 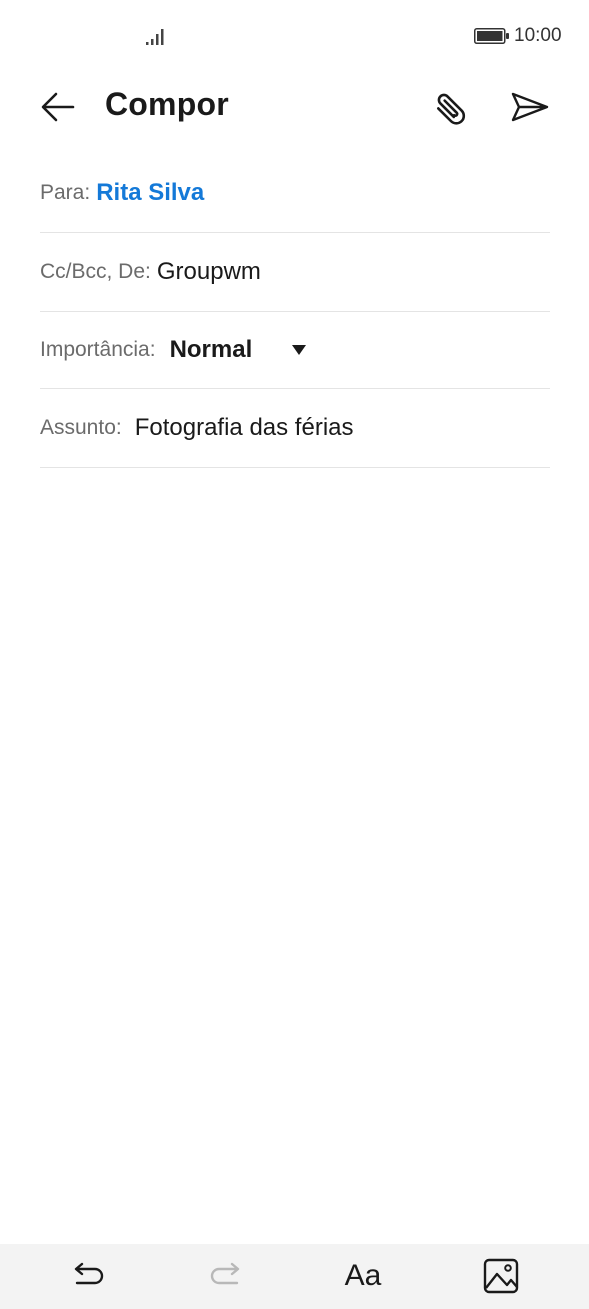 What do you see at coordinates (538, 35) in the screenshot?
I see `status-time: 10:00` at bounding box center [538, 35].